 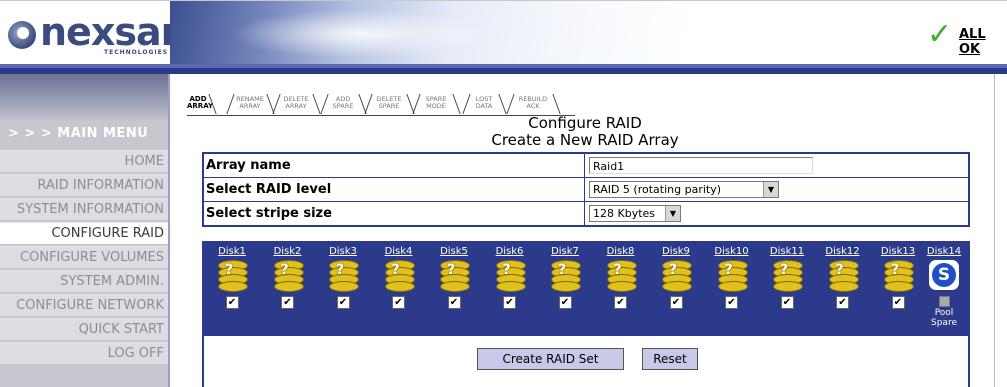 I want to click on logo-swirl-icon, so click(x=22, y=35).